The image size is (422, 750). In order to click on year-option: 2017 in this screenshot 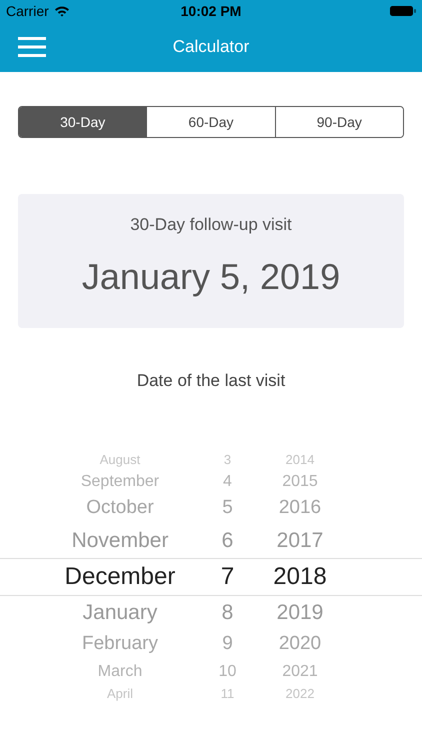, I will do `click(300, 540)`.